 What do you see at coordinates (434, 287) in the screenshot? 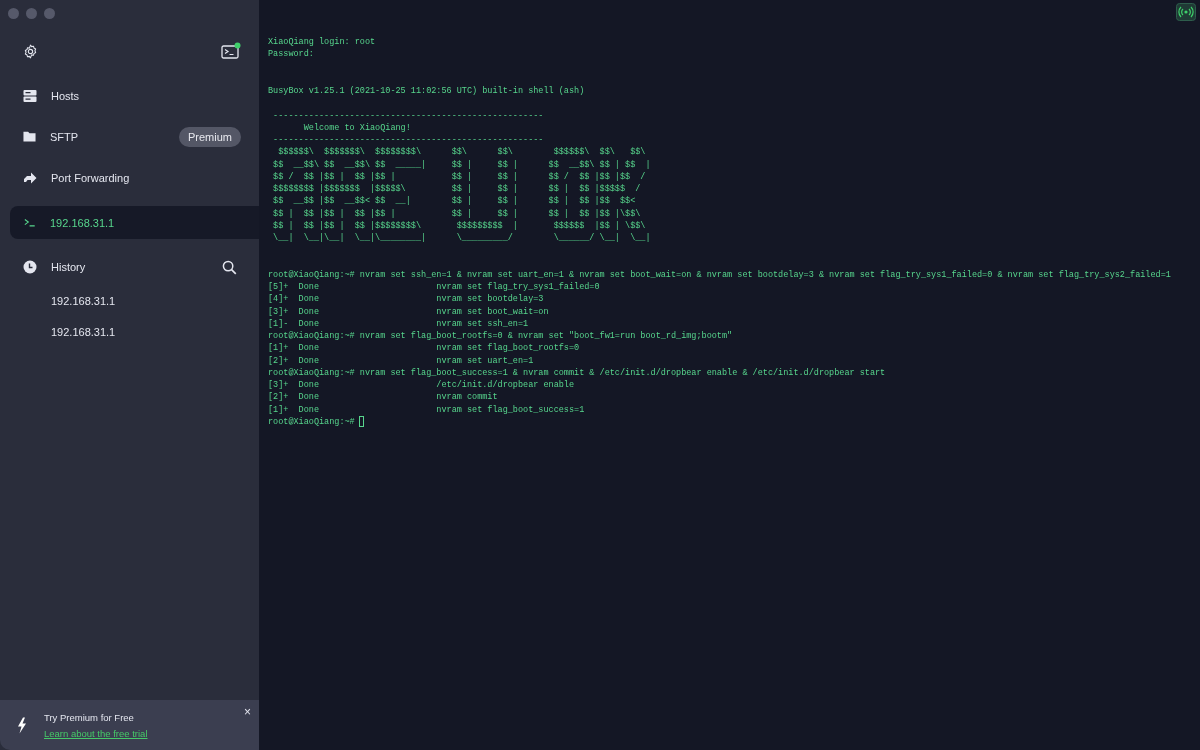
I see `terminal-line: [5]+ Done nvram set flag_try_sys1_failed=0` at bounding box center [434, 287].